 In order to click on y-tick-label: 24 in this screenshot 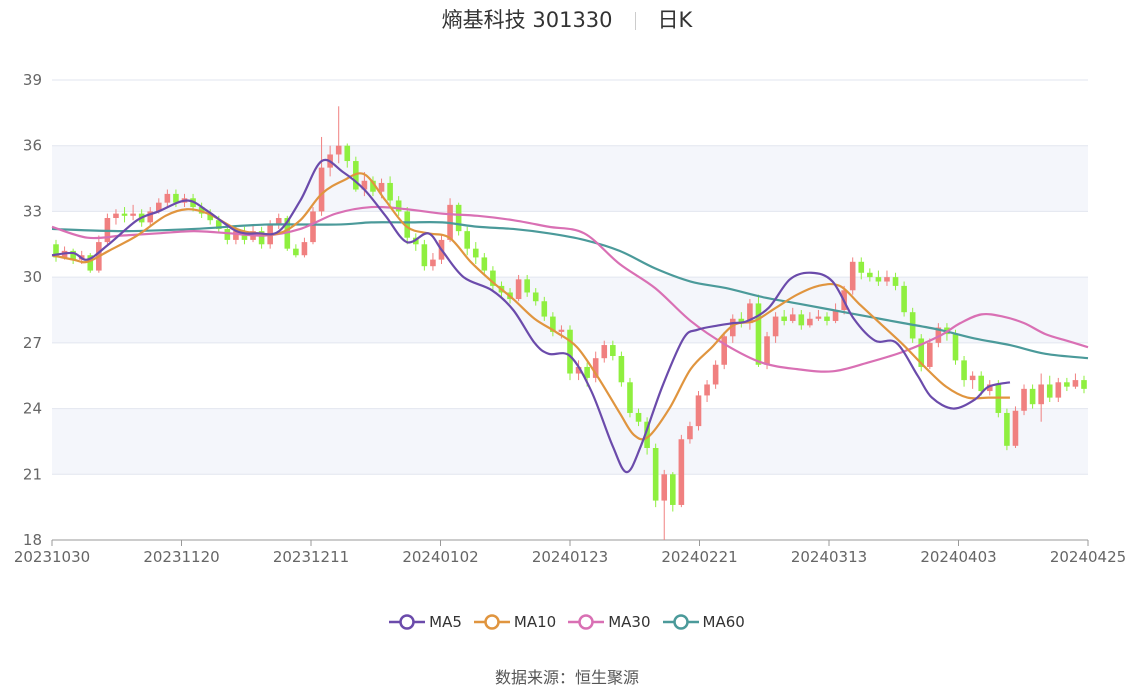, I will do `click(32, 409)`.